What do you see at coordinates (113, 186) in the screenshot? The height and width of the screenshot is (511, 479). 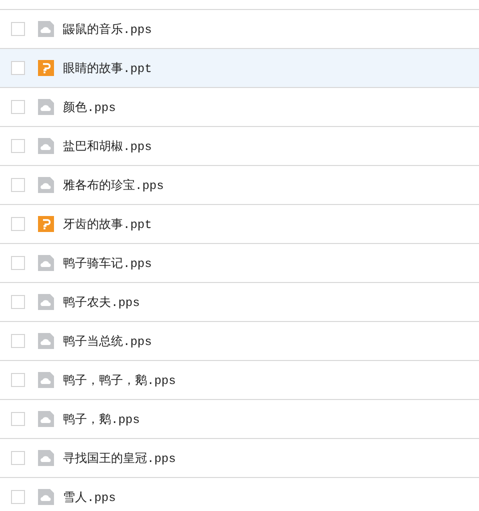 I see `file-name: 雅各布的珍宝.pps` at bounding box center [113, 186].